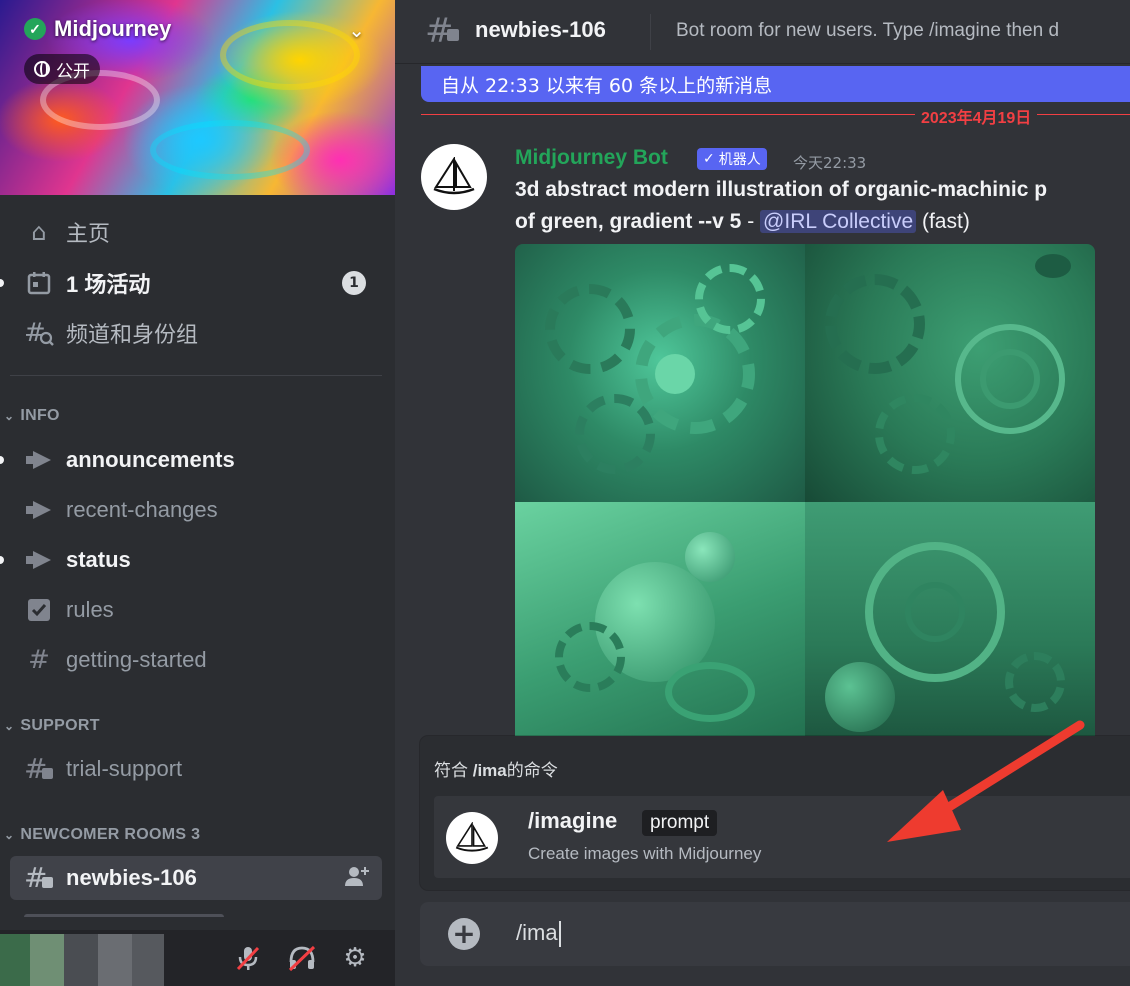  What do you see at coordinates (142, 509) in the screenshot?
I see `channel-label: recent-changes` at bounding box center [142, 509].